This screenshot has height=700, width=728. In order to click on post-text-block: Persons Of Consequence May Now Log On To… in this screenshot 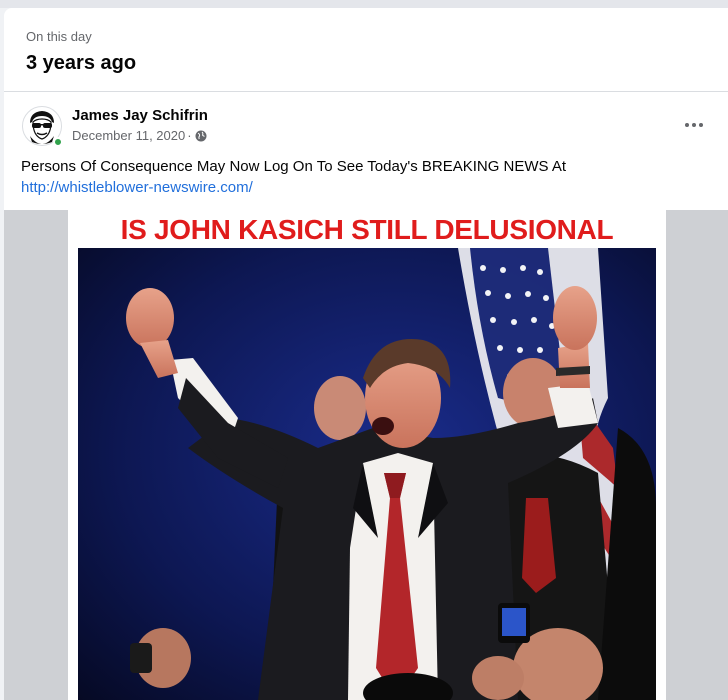, I will do `click(366, 177)`.